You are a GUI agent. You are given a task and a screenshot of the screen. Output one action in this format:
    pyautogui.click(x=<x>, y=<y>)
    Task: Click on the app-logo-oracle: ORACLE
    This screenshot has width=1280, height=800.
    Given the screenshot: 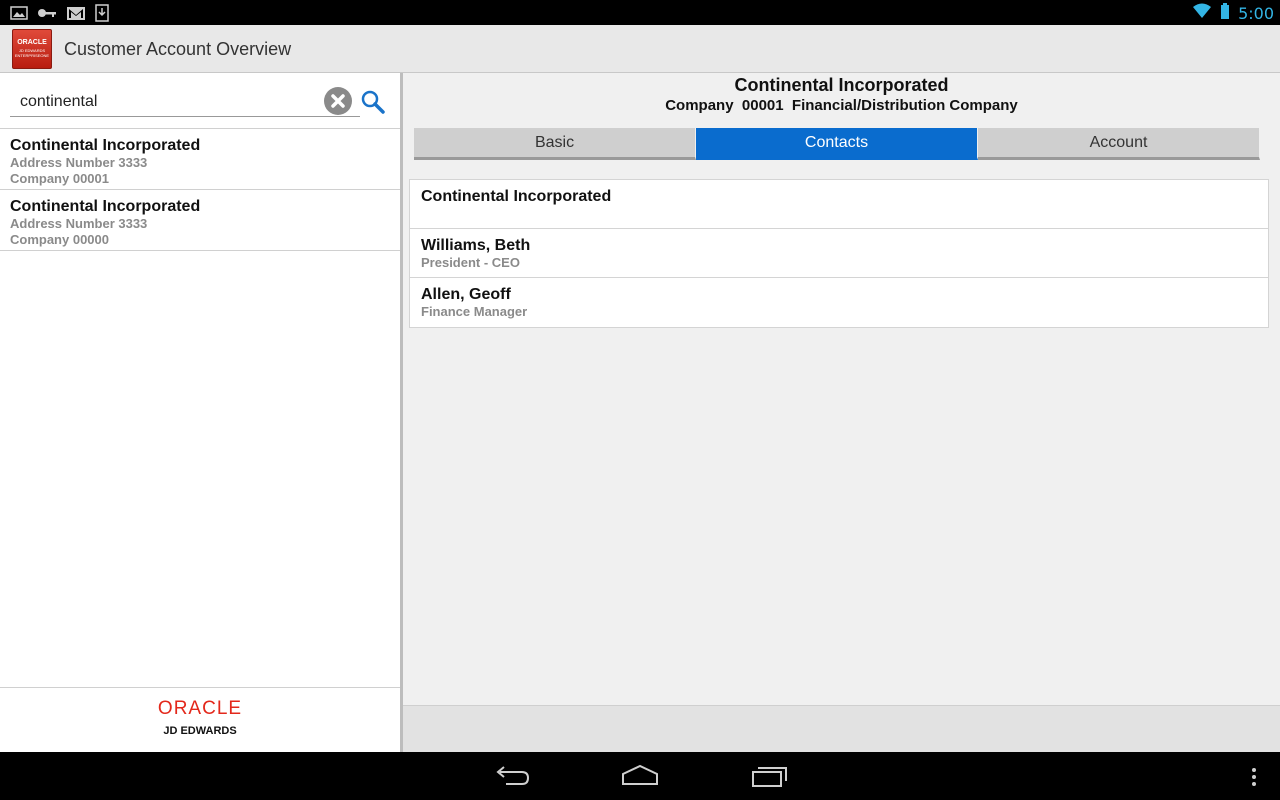 What is the action you would take?
    pyautogui.click(x=32, y=42)
    